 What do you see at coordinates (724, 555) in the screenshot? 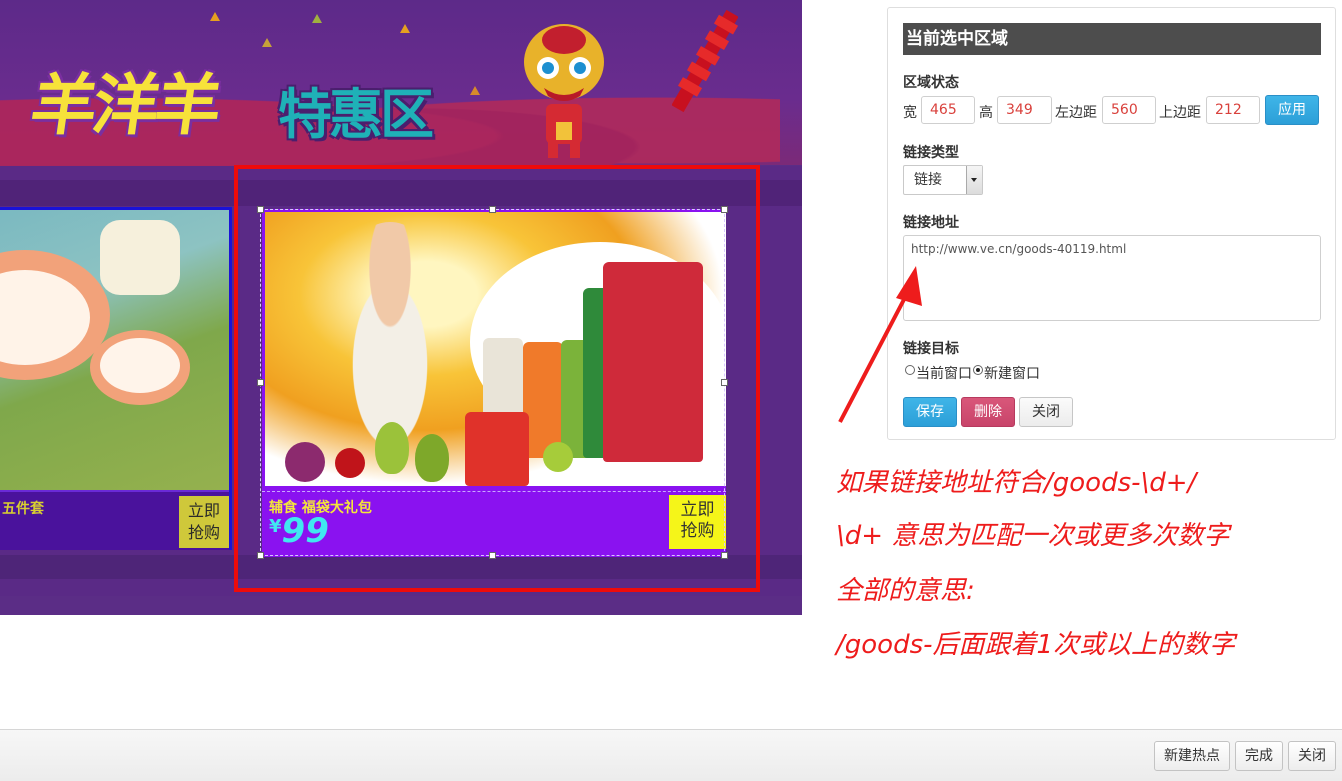
I see `resize-handle-se` at bounding box center [724, 555].